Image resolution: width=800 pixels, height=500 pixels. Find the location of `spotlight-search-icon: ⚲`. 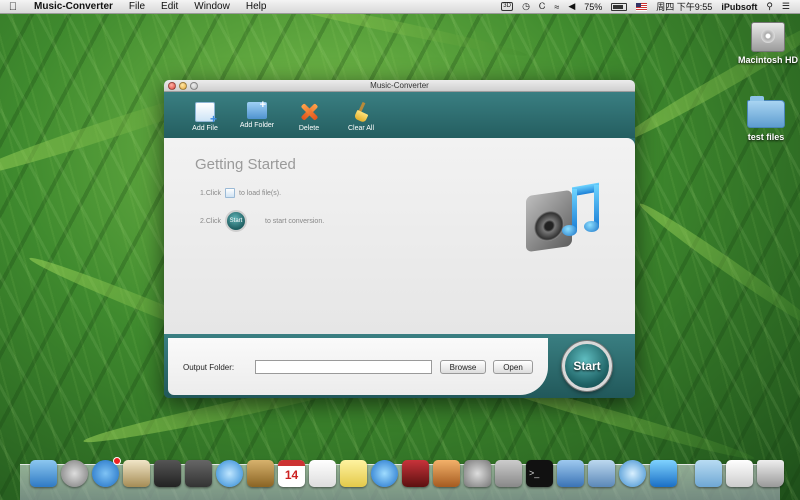

spotlight-search-icon: ⚲ is located at coordinates (769, 6).